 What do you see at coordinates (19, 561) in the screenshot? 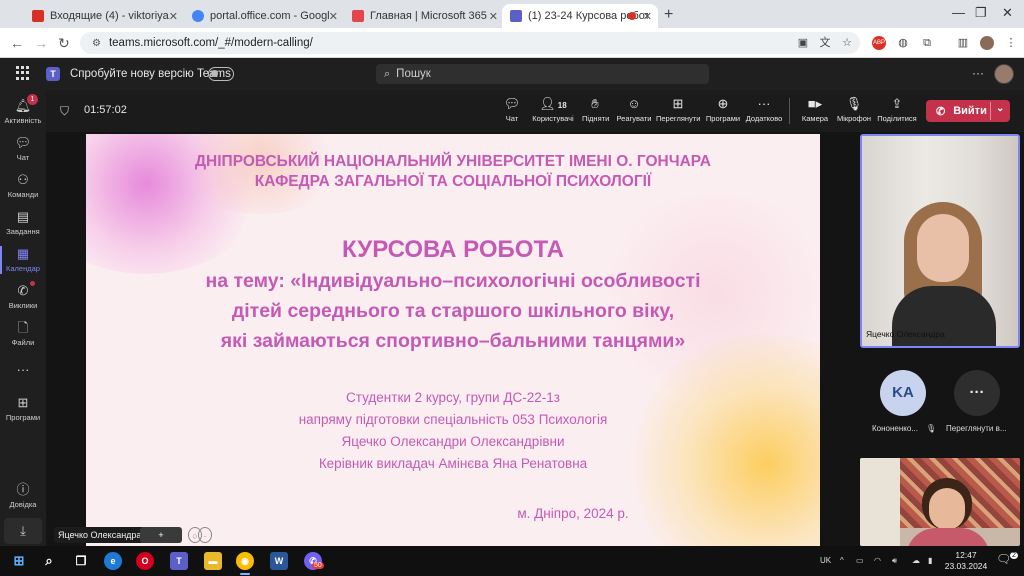
I see `windows-start-icon: ⊞` at bounding box center [19, 561].